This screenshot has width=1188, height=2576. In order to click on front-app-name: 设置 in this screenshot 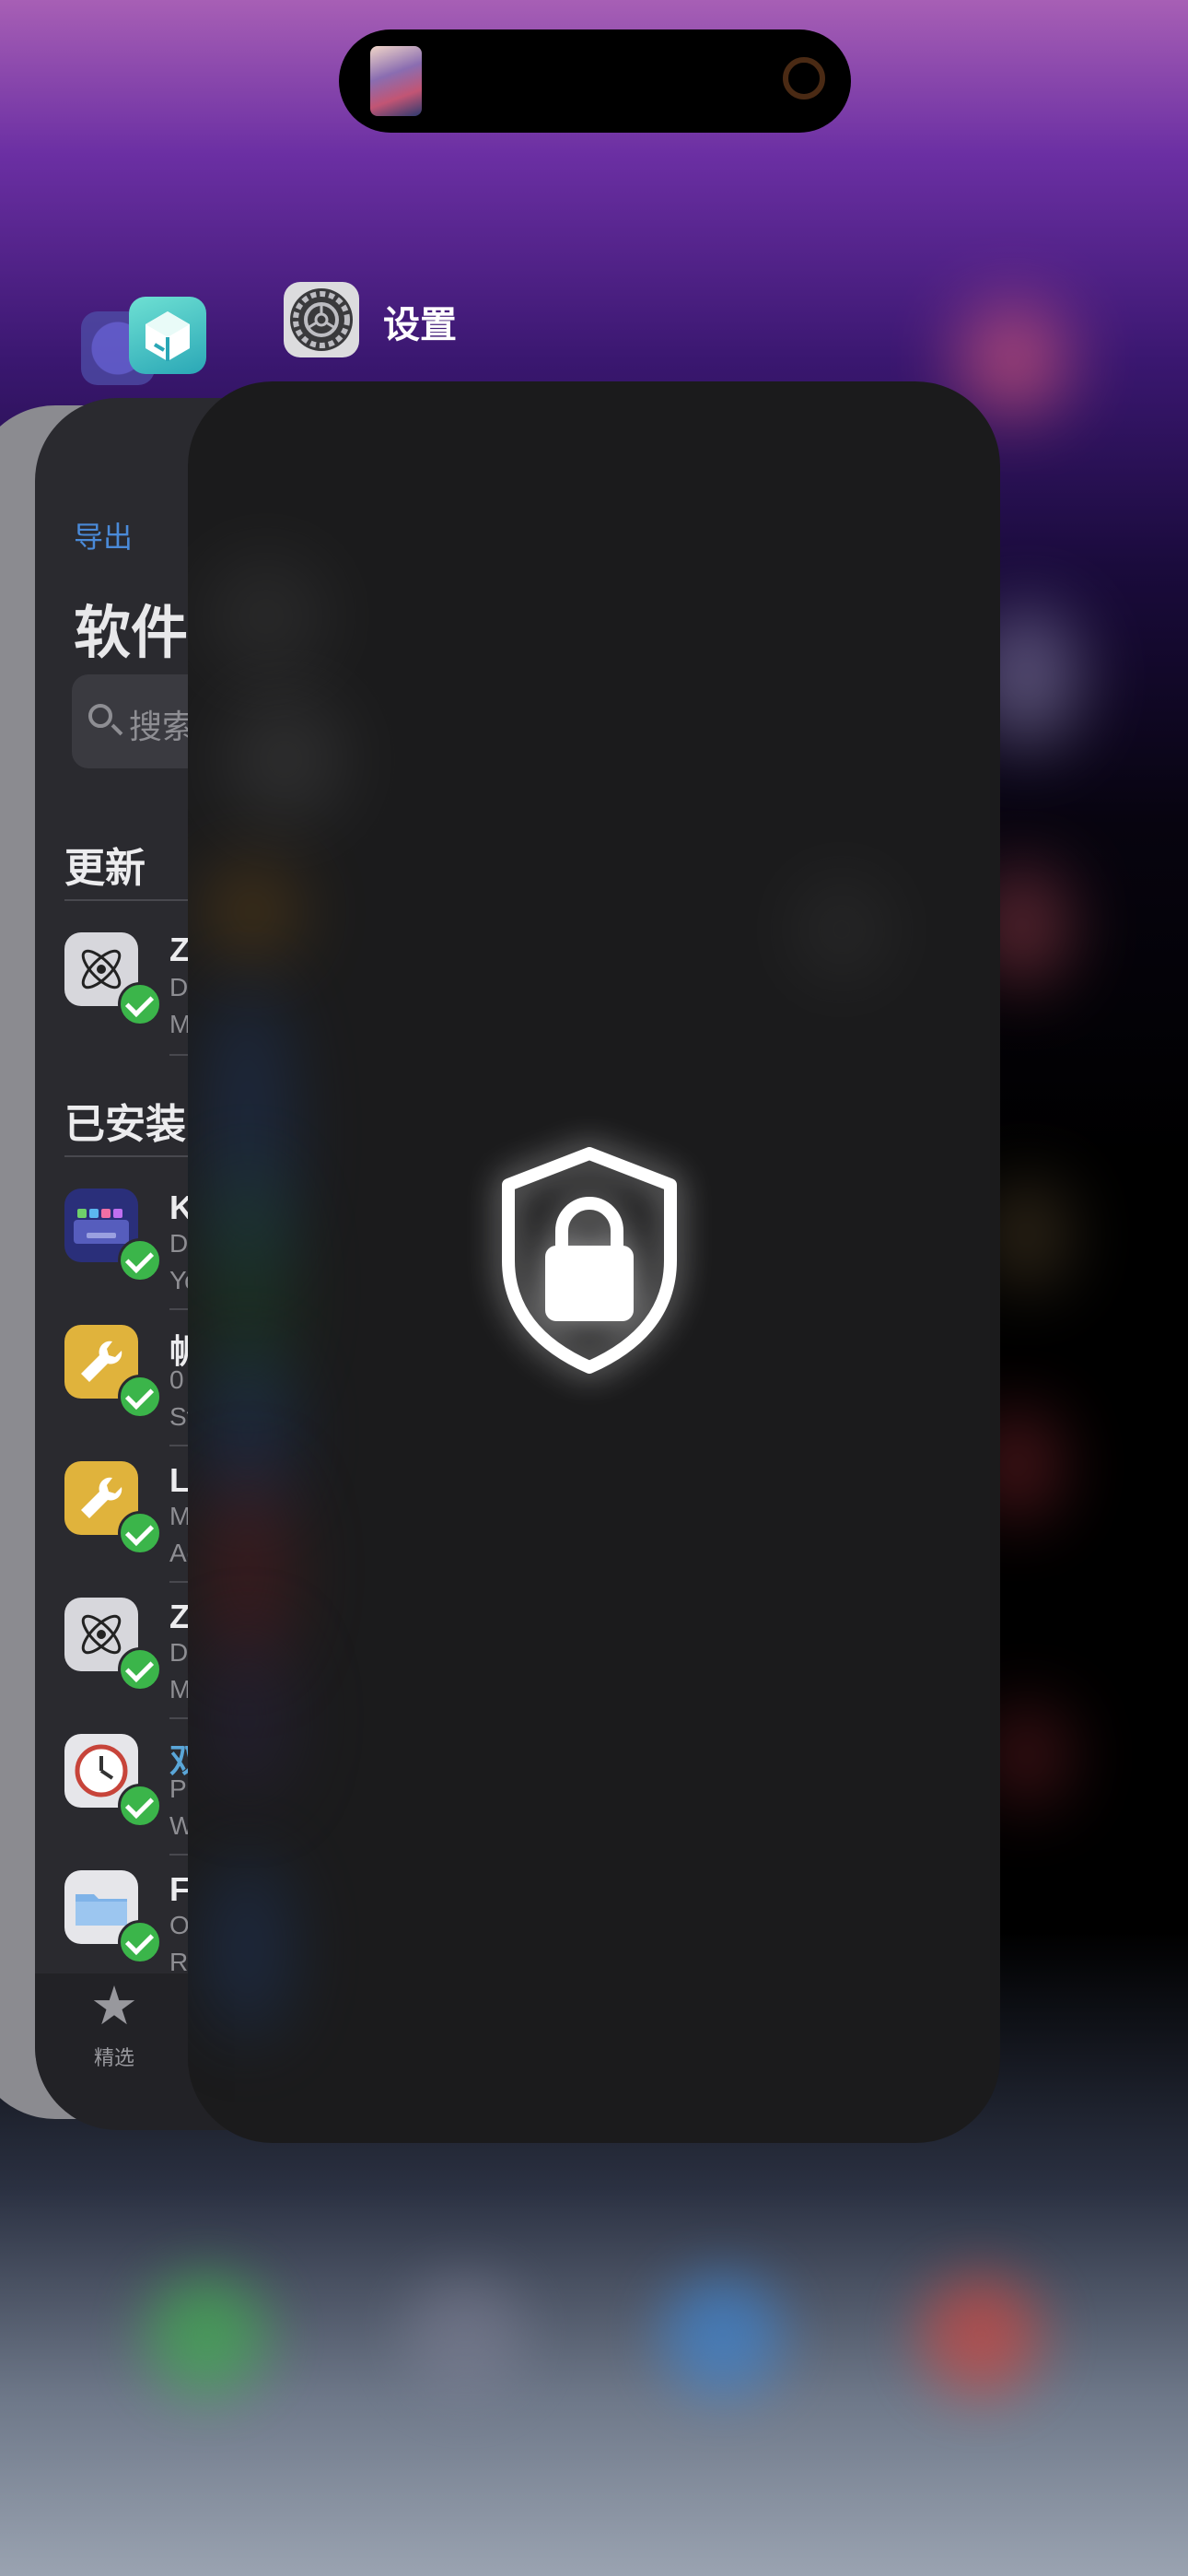, I will do `click(420, 325)`.